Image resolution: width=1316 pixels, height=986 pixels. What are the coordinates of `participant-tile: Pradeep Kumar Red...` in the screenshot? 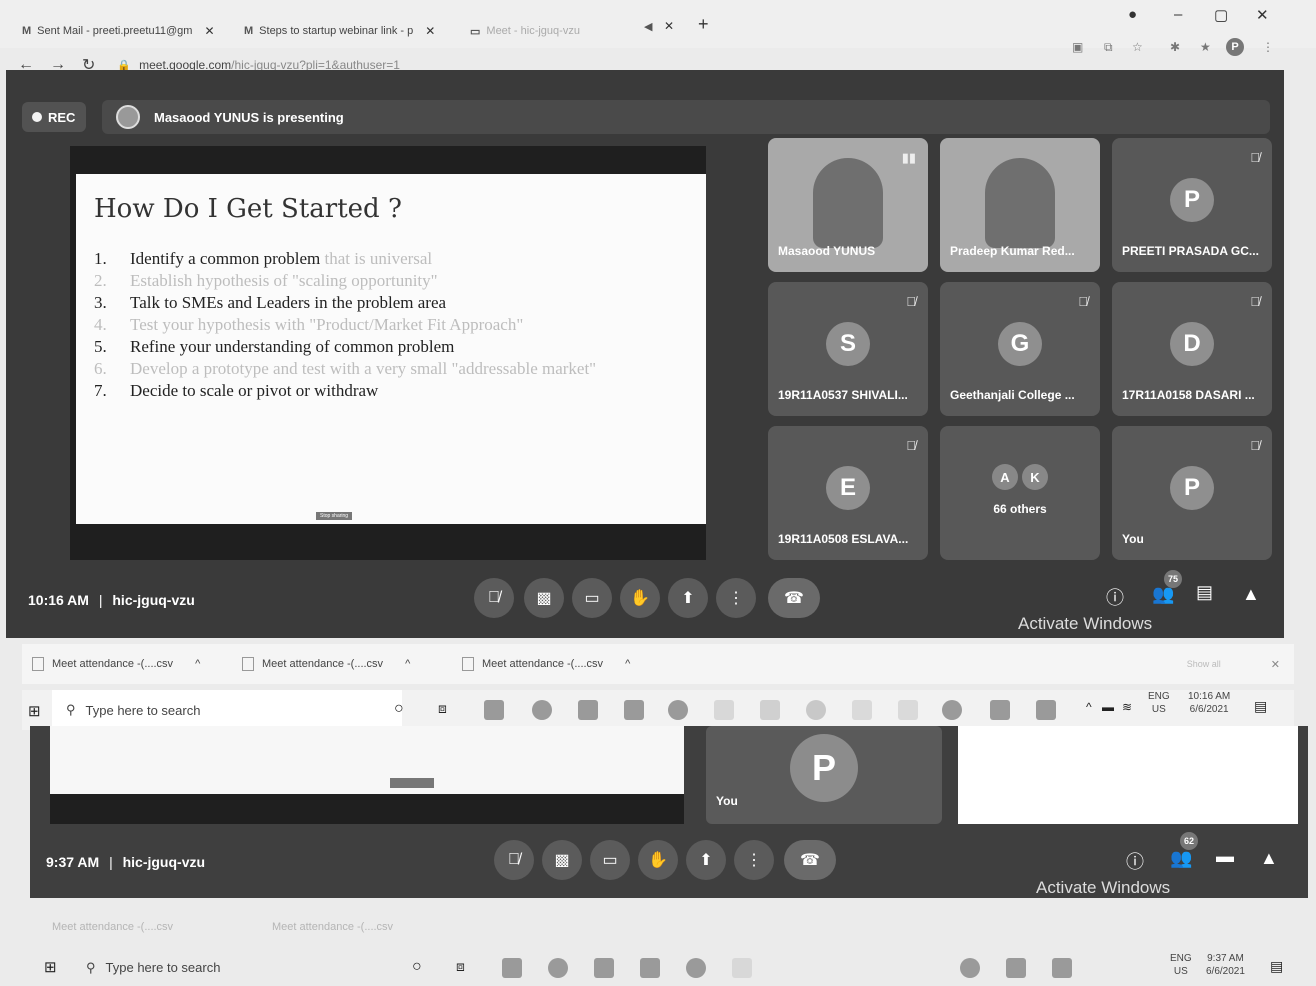 It's located at (1020, 205).